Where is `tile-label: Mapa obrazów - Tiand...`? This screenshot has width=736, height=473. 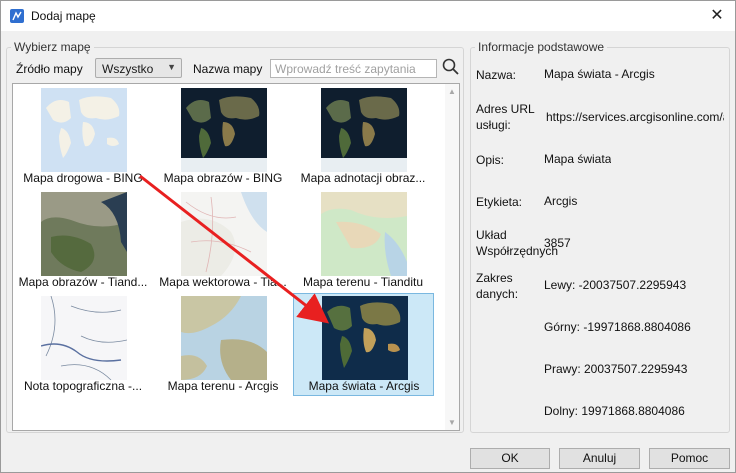 tile-label: Mapa obrazów - Tiand... is located at coordinates (83, 282).